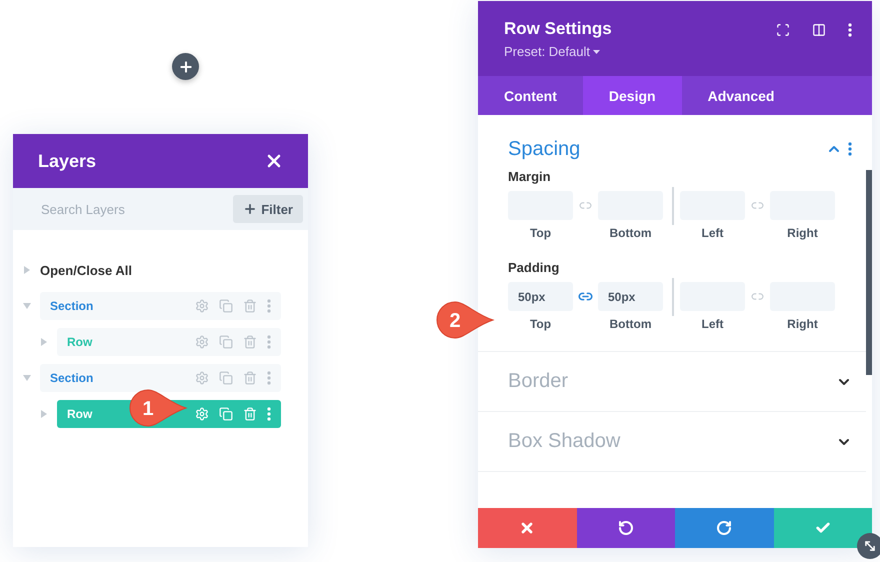  I want to click on step-tooltip: 1, so click(158, 408).